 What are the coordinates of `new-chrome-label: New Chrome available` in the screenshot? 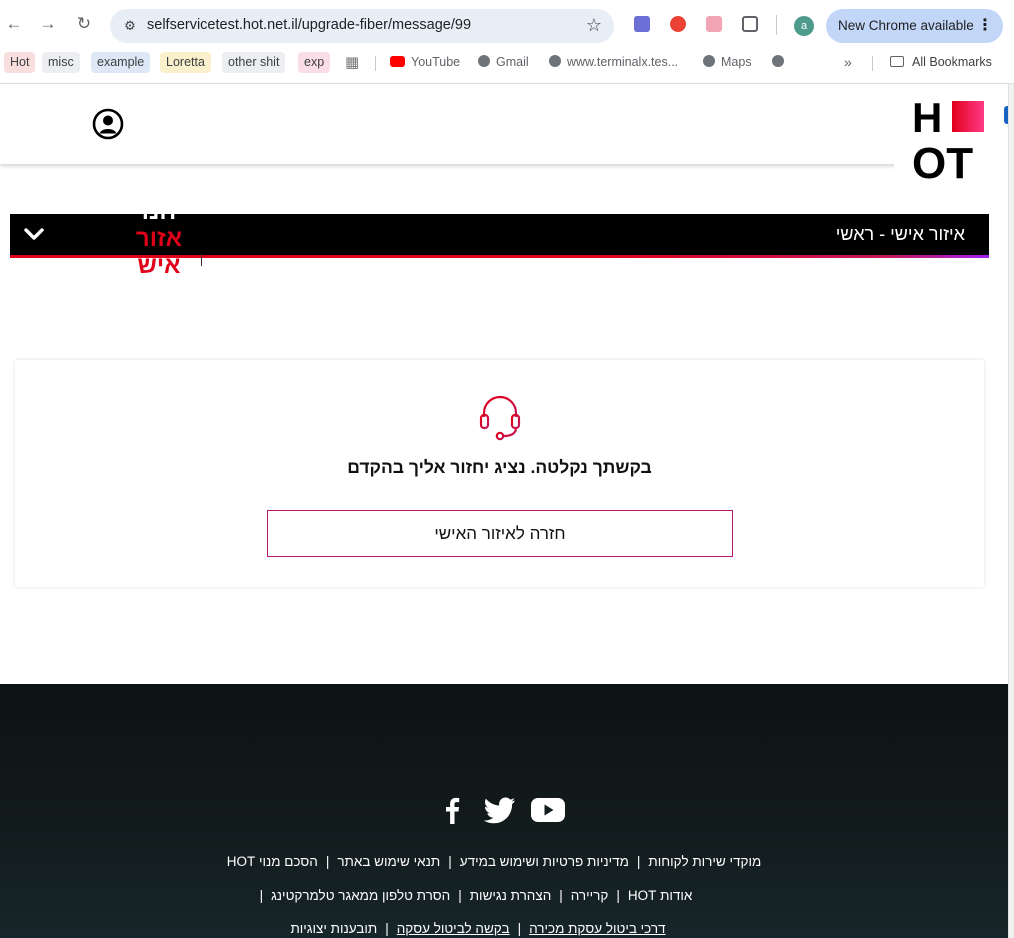 It's located at (906, 25).